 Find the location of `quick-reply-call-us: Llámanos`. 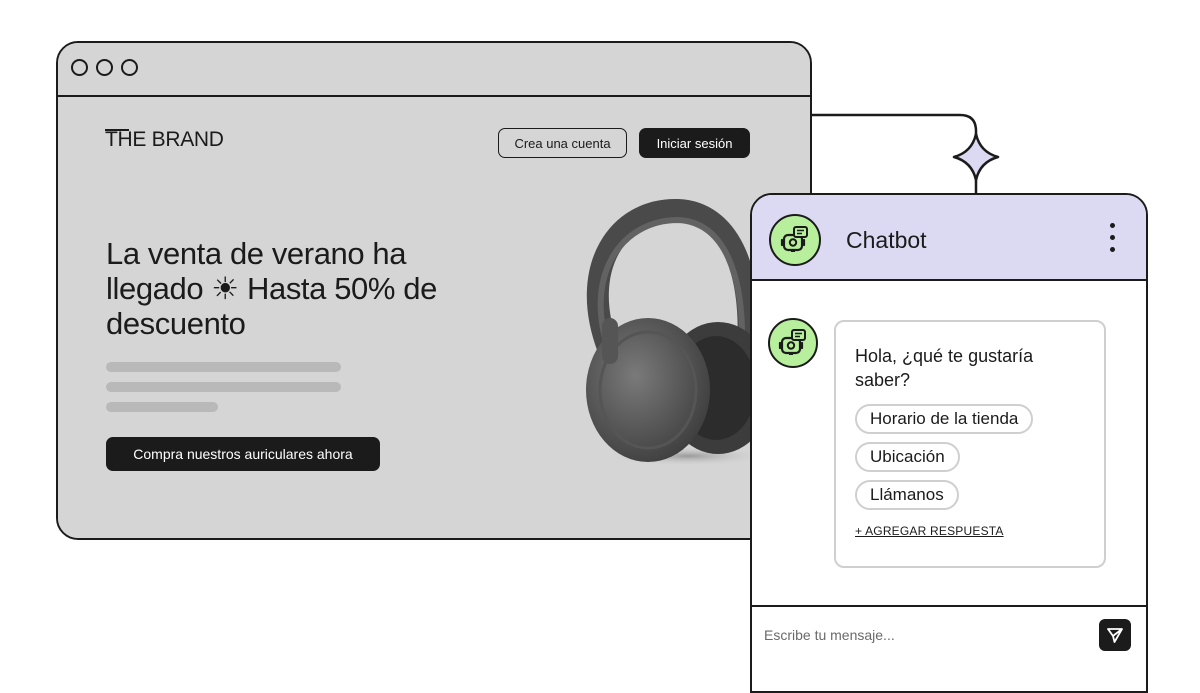

quick-reply-call-us: Llámanos is located at coordinates (907, 495).